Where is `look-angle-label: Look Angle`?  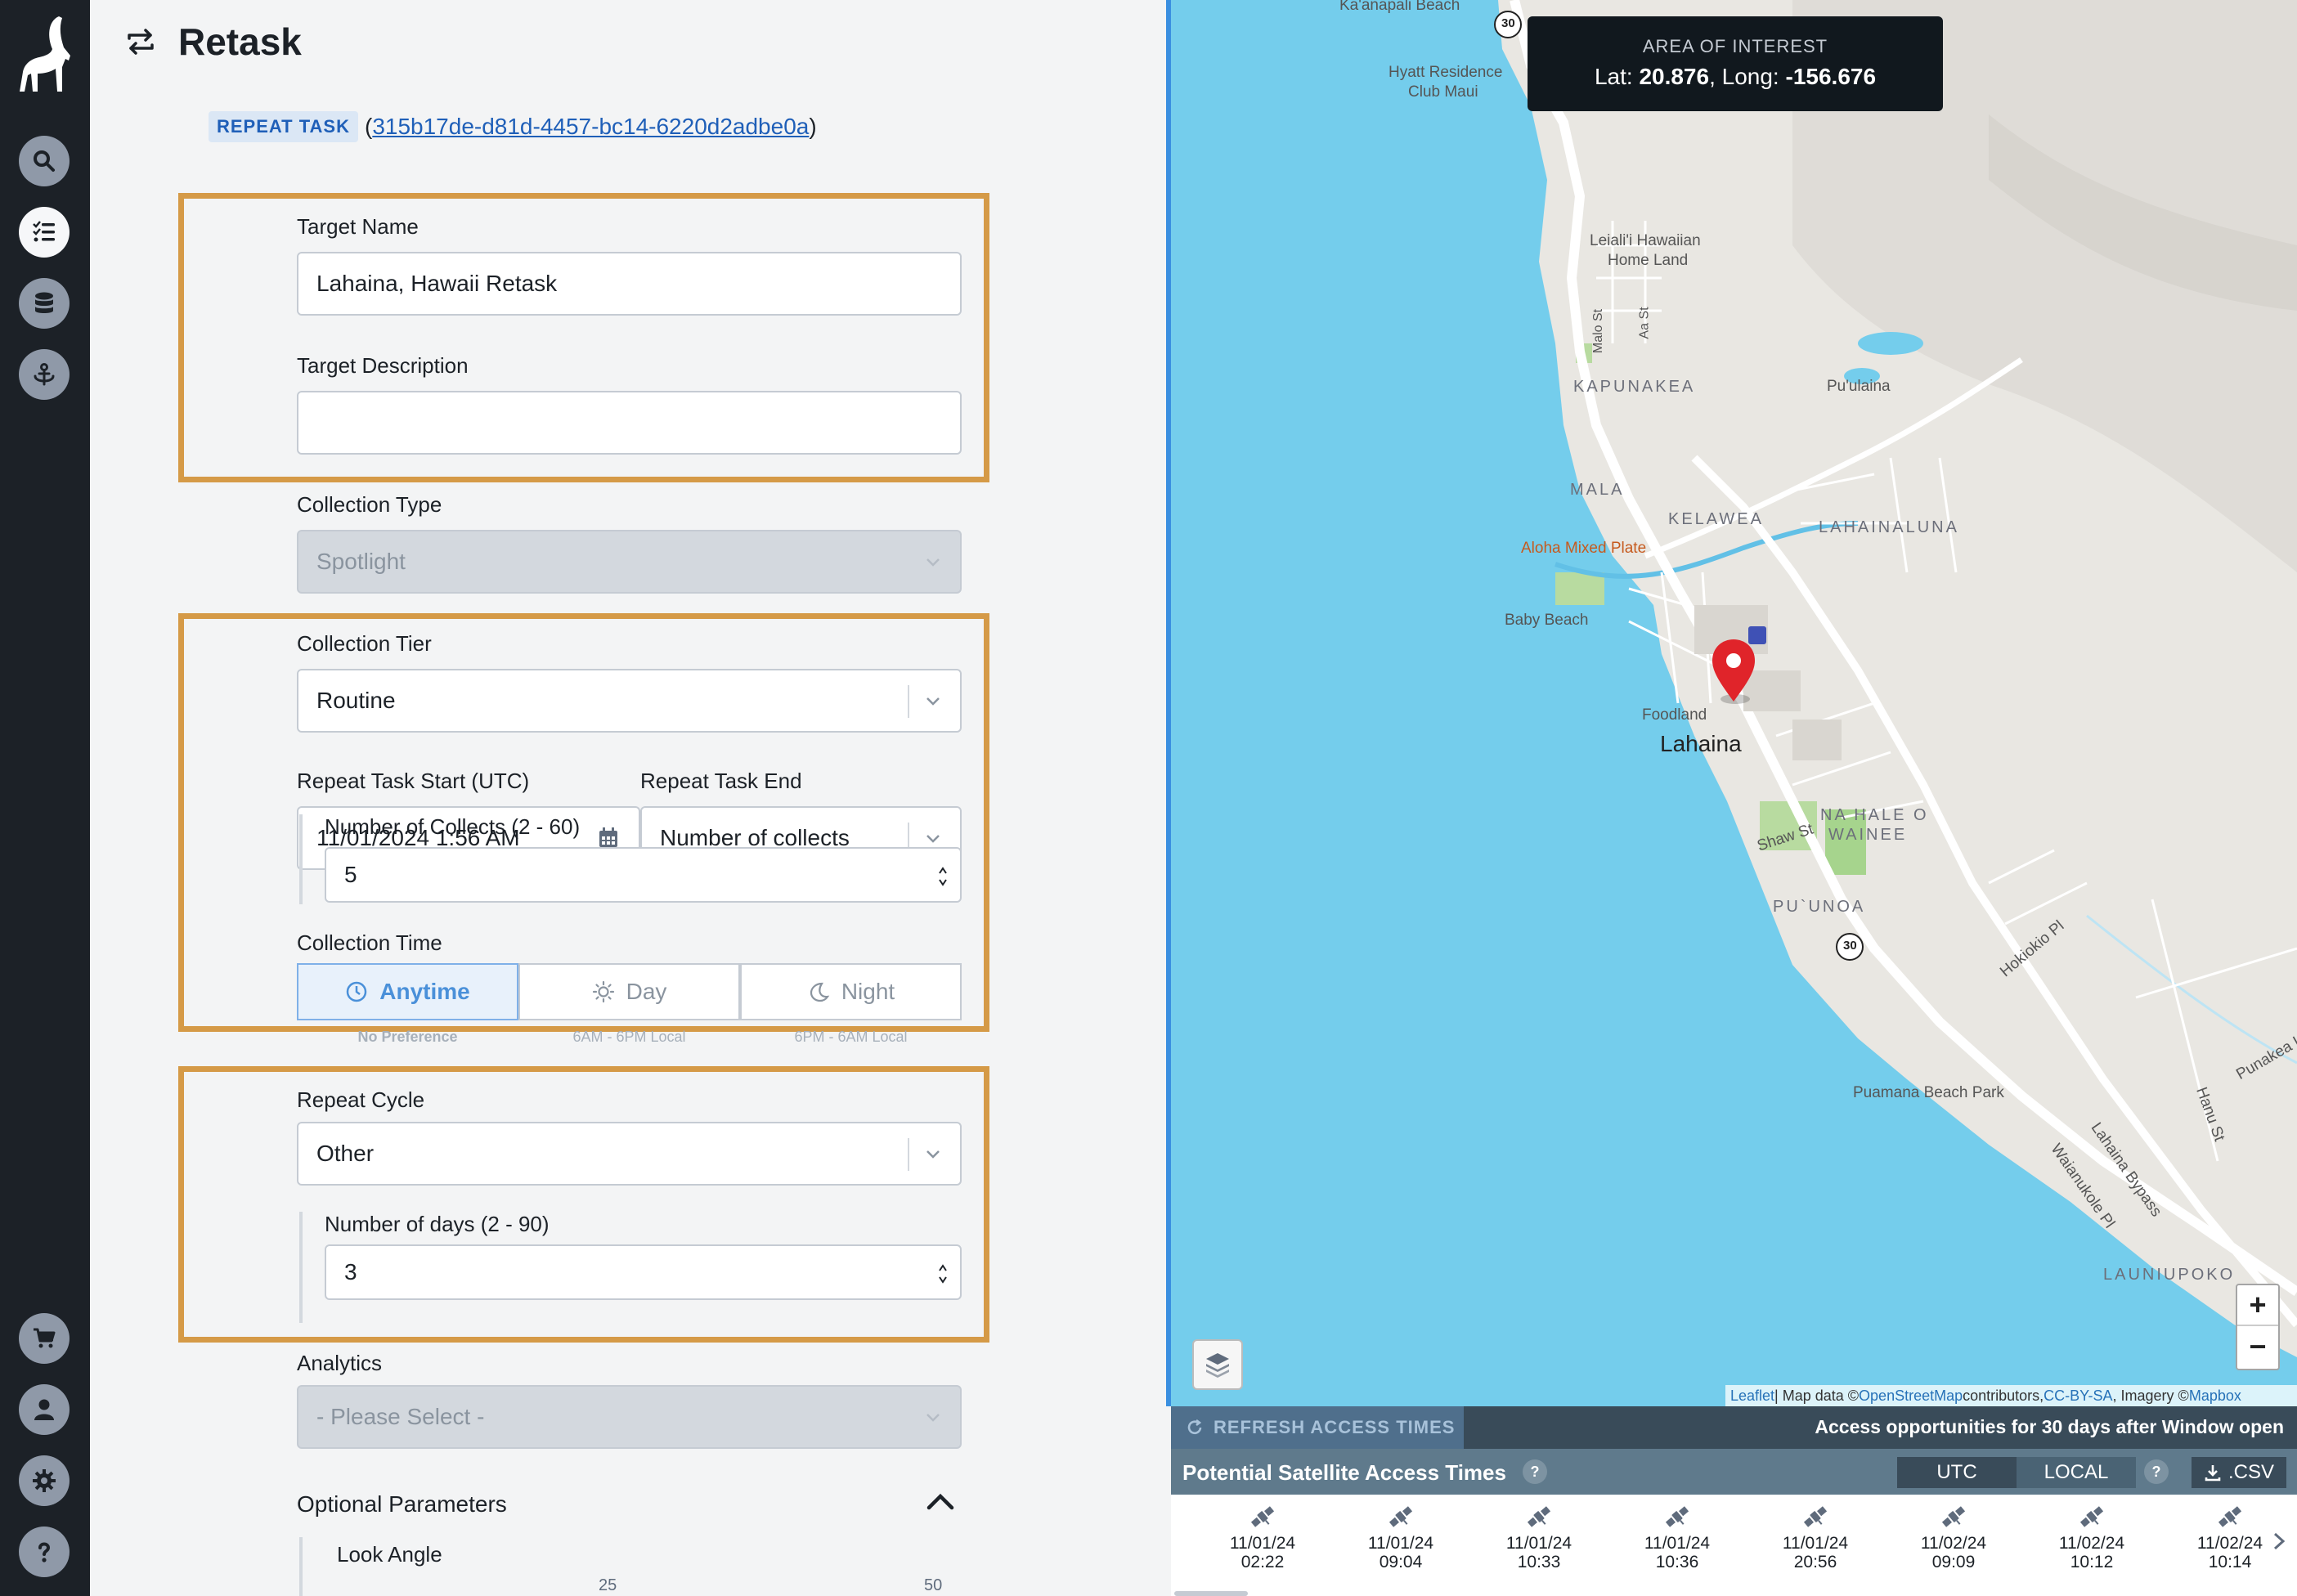
look-angle-label: Look Angle is located at coordinates (389, 1554).